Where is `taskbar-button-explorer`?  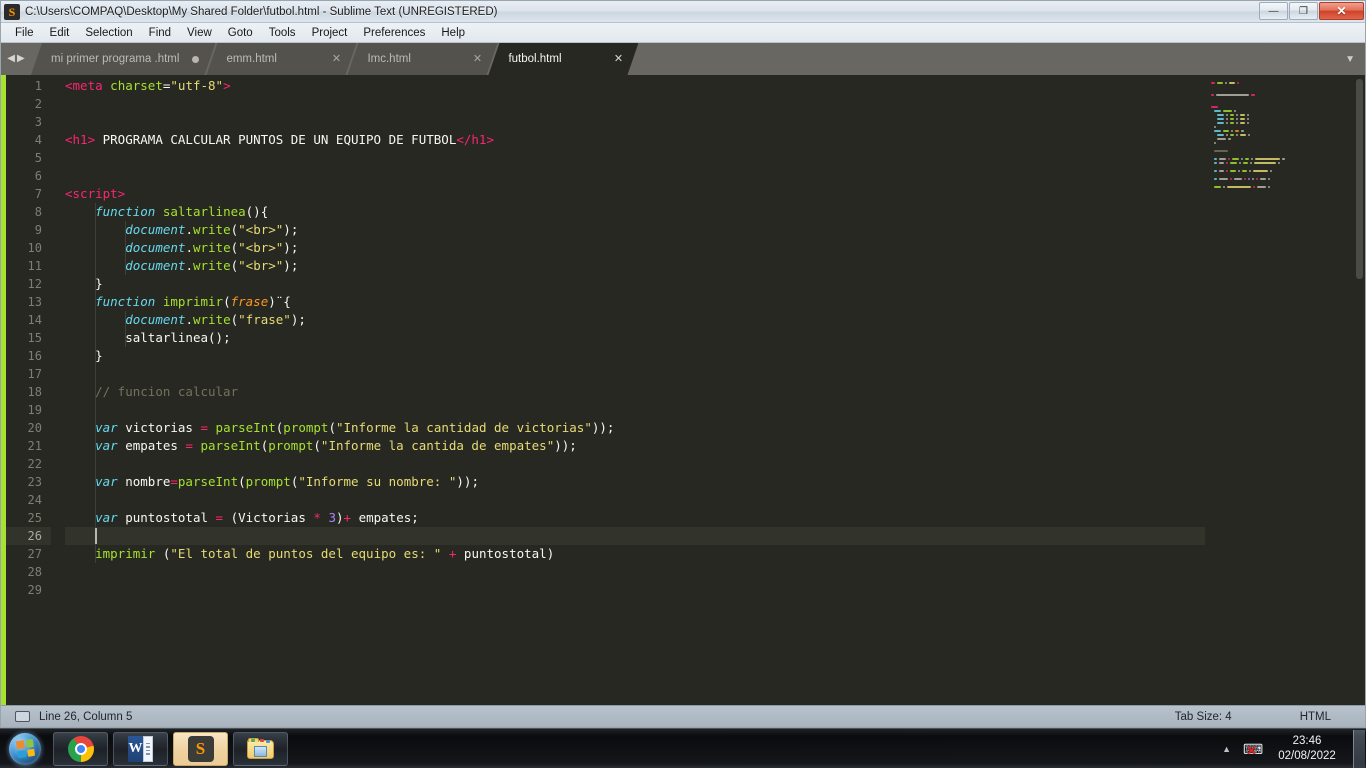 taskbar-button-explorer is located at coordinates (260, 748).